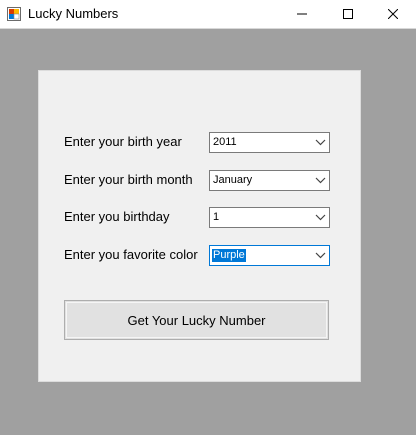 The width and height of the screenshot is (416, 435). Describe the element at coordinates (131, 254) in the screenshot. I see `favorite-color-label: Enter you favorite color` at that location.